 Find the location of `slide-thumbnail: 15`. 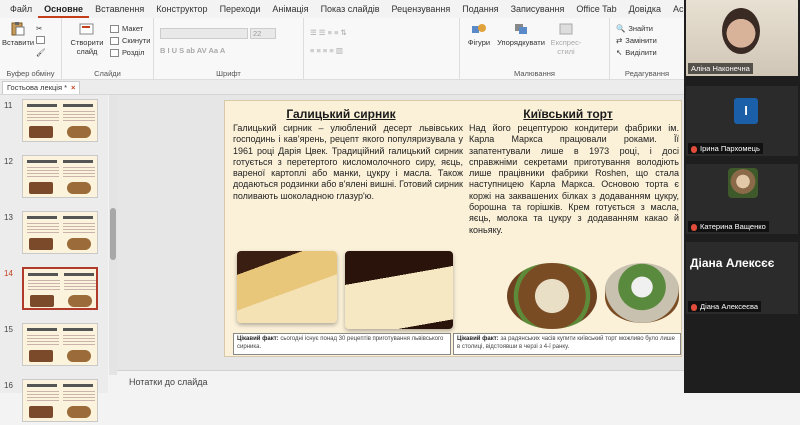

slide-thumbnail: 15 is located at coordinates (52, 346).